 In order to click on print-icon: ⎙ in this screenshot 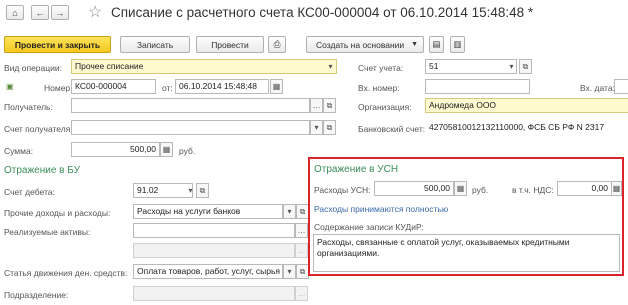, I will do `click(277, 44)`.